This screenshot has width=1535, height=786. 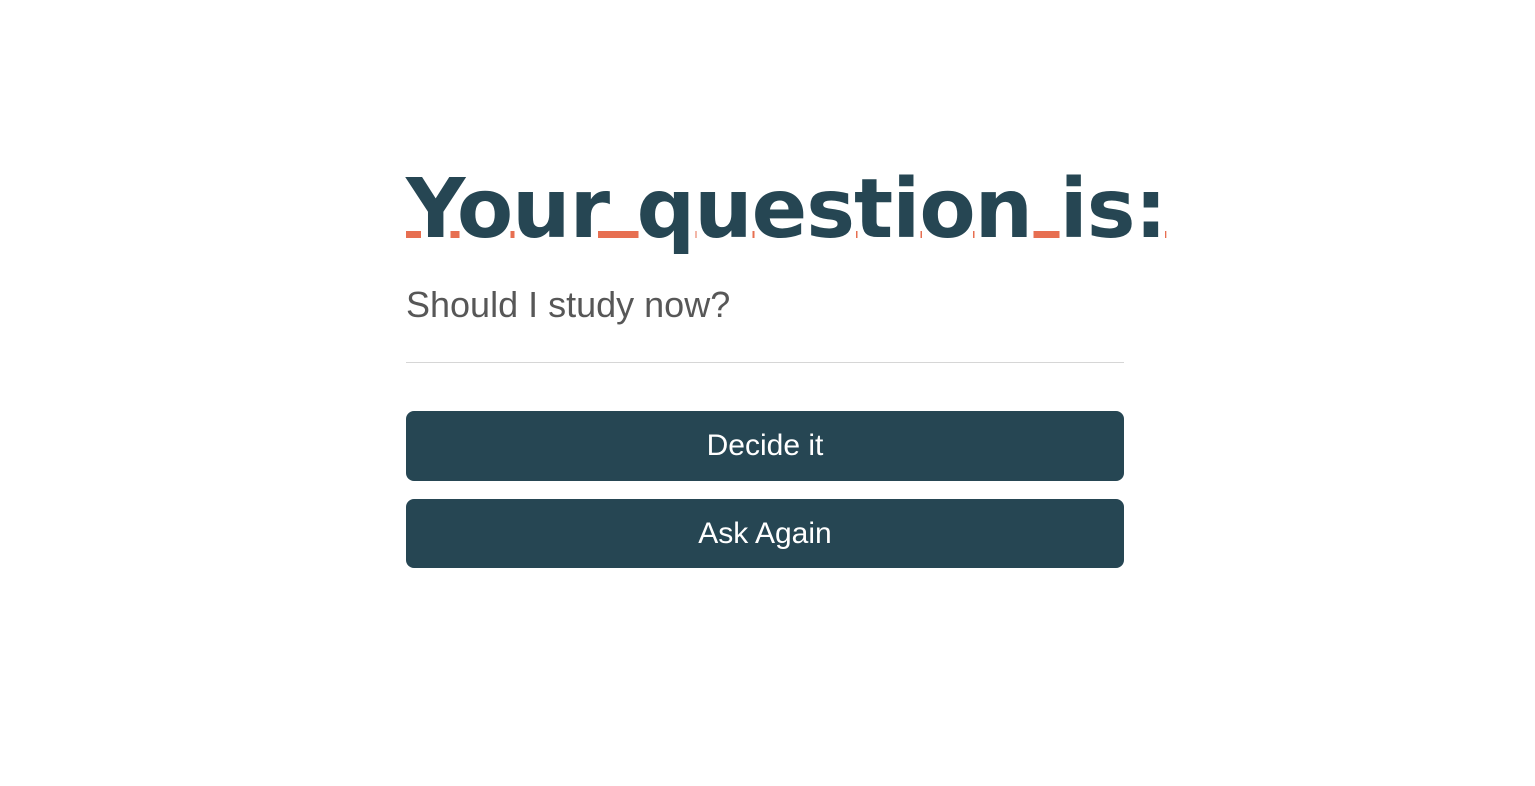 What do you see at coordinates (765, 446) in the screenshot?
I see `decide-it-button: Decide it` at bounding box center [765, 446].